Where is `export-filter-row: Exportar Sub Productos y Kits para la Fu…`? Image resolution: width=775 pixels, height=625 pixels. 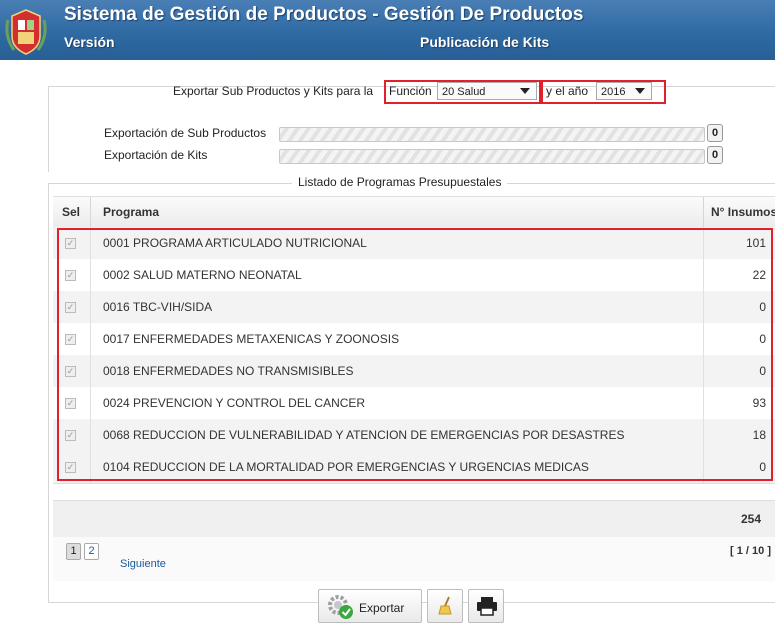 export-filter-row: Exportar Sub Productos y Kits para la Fu… is located at coordinates (404, 92).